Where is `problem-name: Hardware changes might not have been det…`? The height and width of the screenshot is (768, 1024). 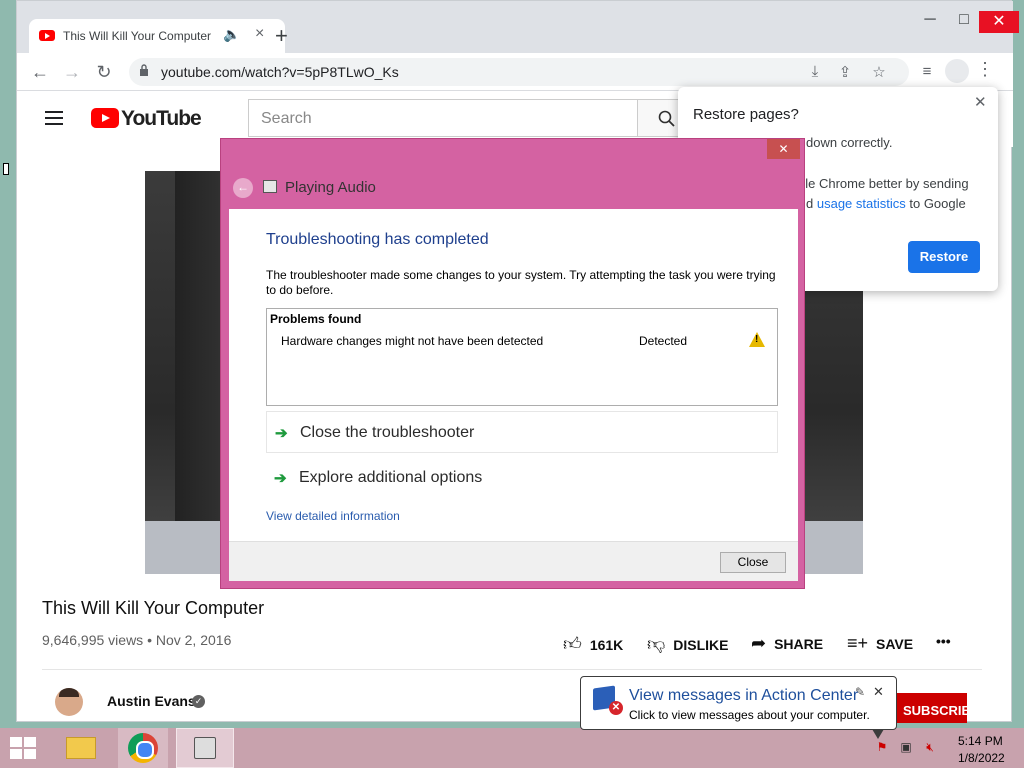
problem-name: Hardware changes might not have been det… is located at coordinates (412, 341).